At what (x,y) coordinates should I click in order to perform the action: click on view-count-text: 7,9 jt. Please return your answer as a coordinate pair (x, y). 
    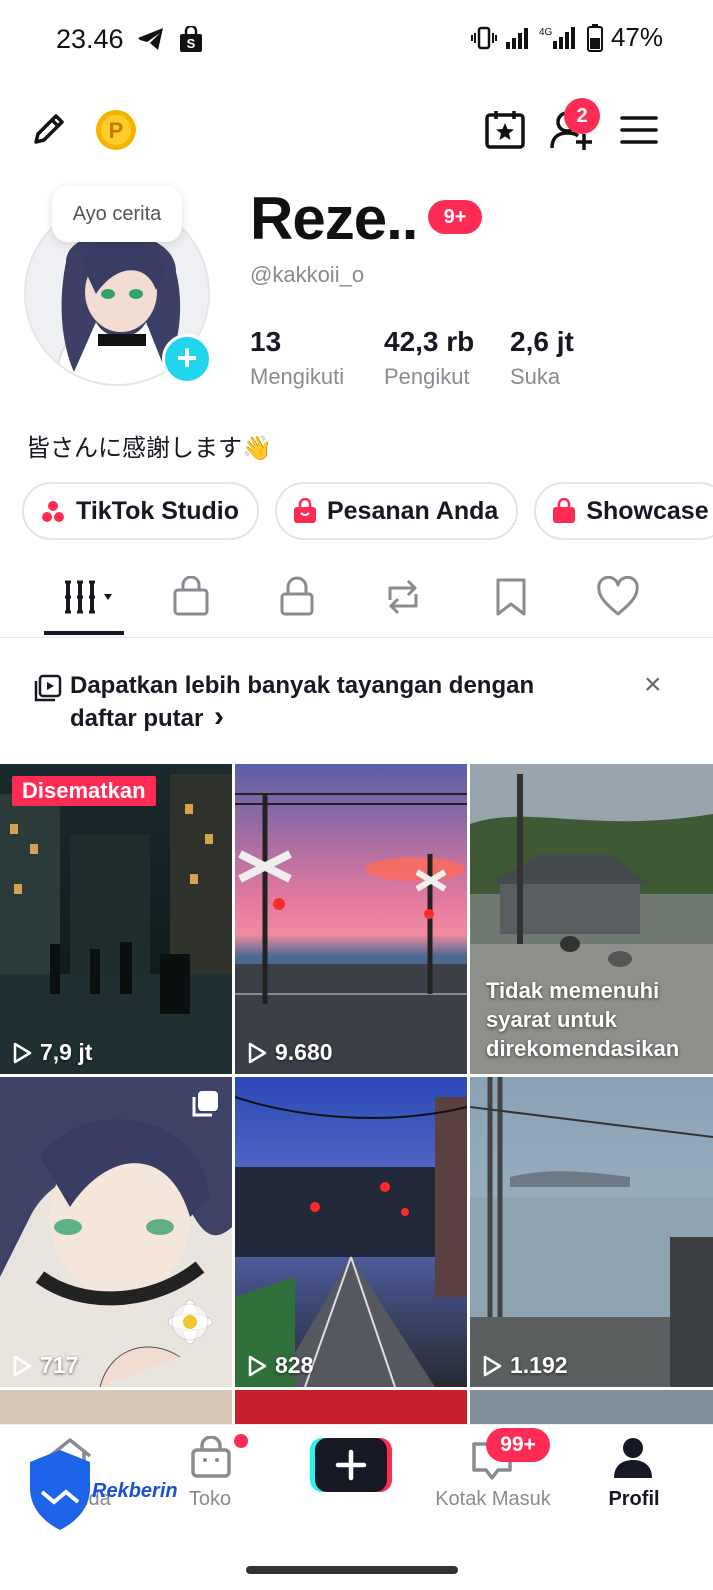
    Looking at the image, I should click on (66, 1052).